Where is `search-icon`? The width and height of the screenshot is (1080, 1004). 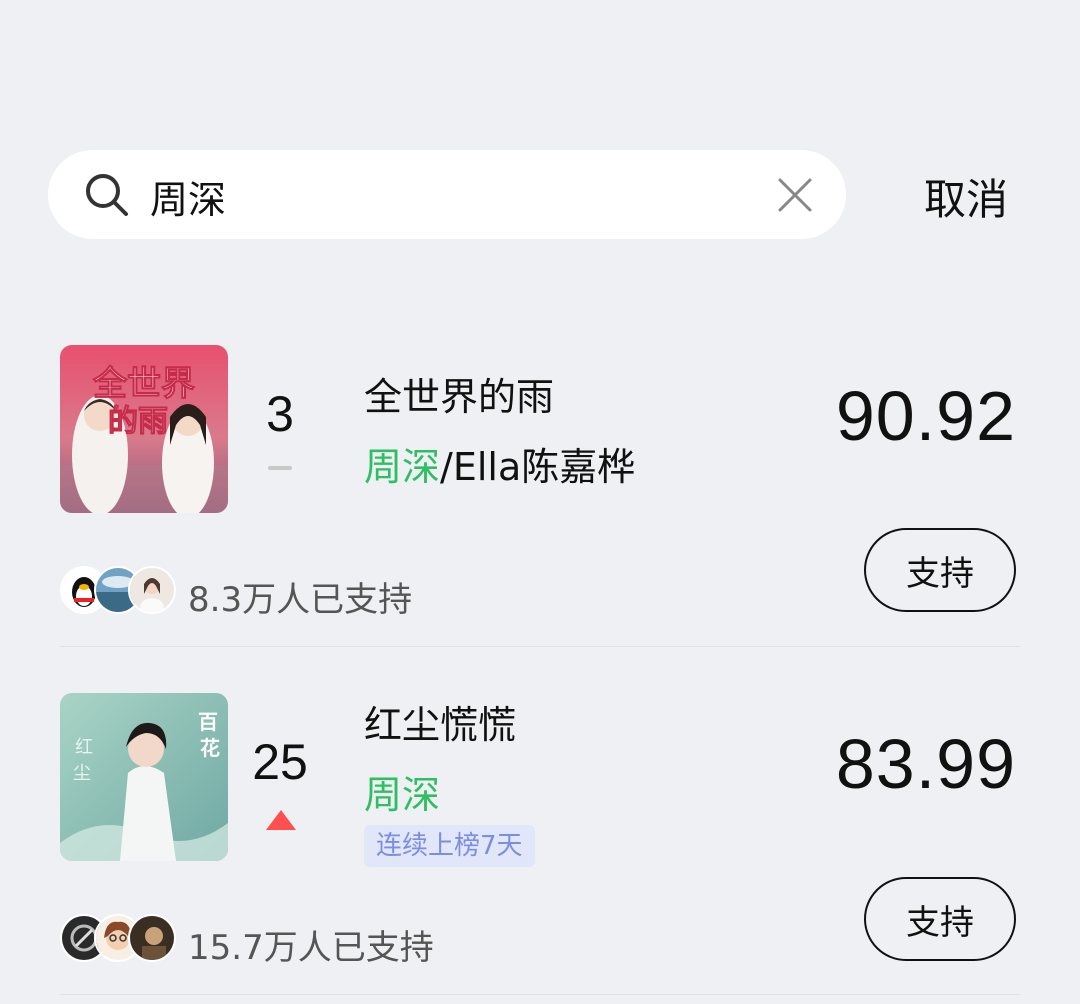
search-icon is located at coordinates (107, 195).